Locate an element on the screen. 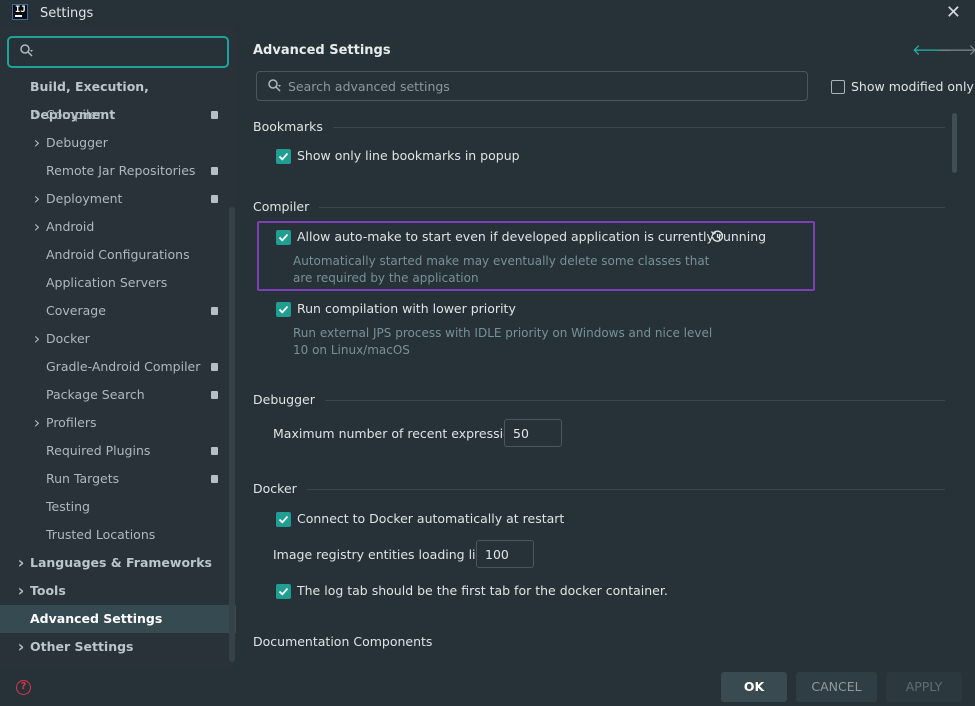  cancel-button: CANCEL is located at coordinates (836, 687).